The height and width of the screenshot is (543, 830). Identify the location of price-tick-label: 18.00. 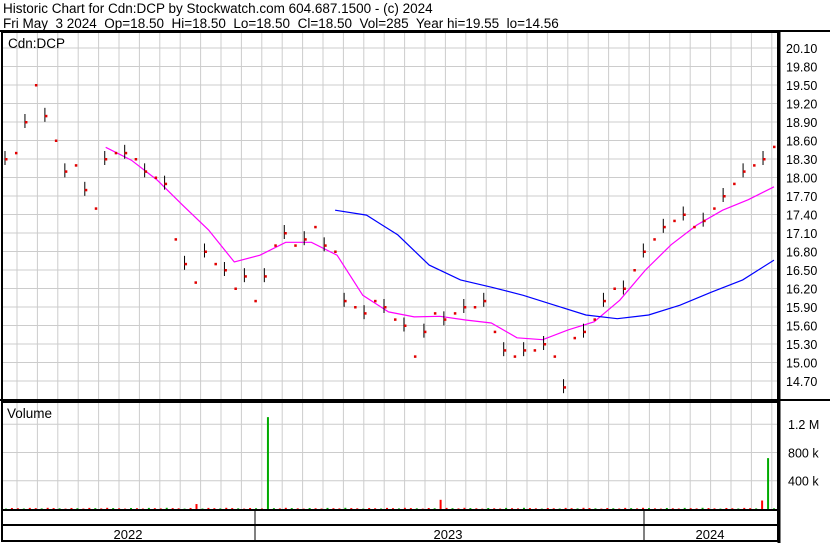
(801, 179).